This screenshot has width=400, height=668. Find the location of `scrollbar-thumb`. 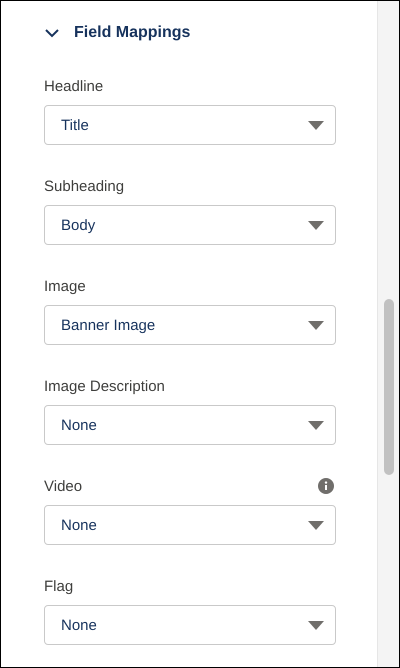

scrollbar-thumb is located at coordinates (389, 387).